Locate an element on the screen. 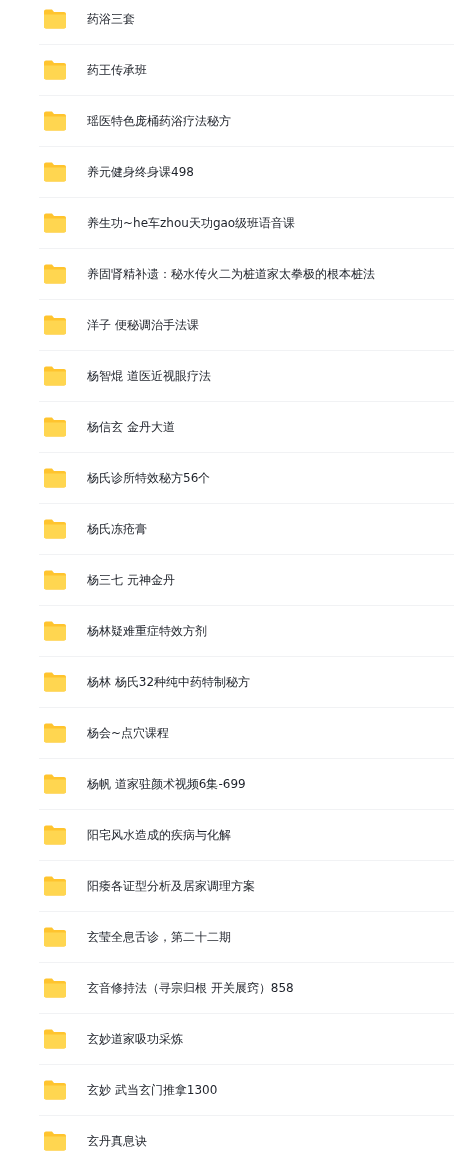 This screenshot has height=1152, width=454. folder-name: 玄莹全息舌诊，第二十二期 is located at coordinates (159, 937).